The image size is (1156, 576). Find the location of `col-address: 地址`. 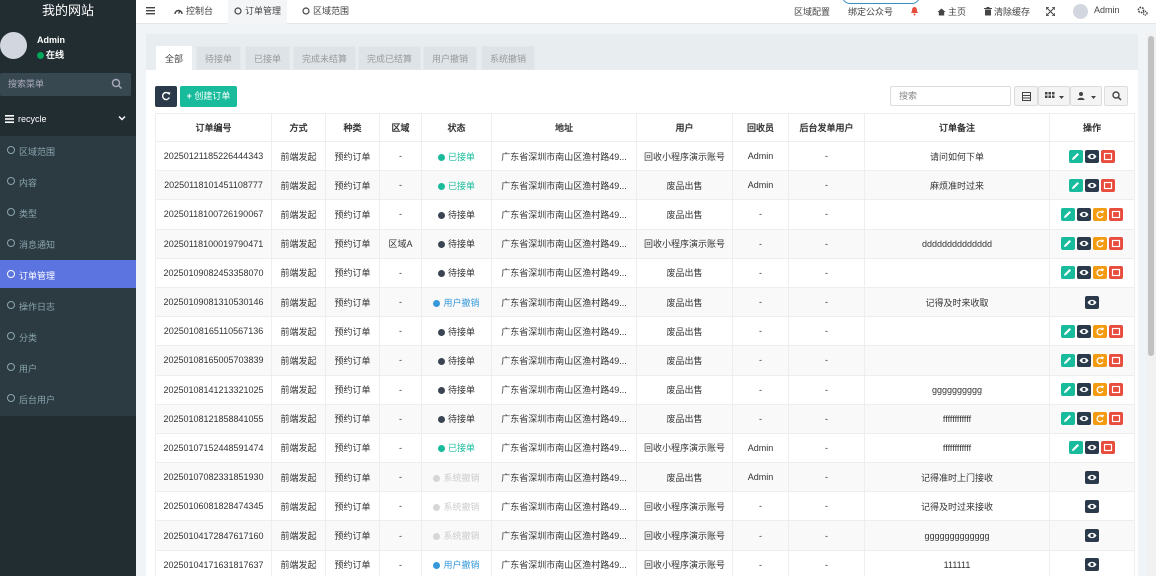

col-address: 地址 is located at coordinates (564, 127).